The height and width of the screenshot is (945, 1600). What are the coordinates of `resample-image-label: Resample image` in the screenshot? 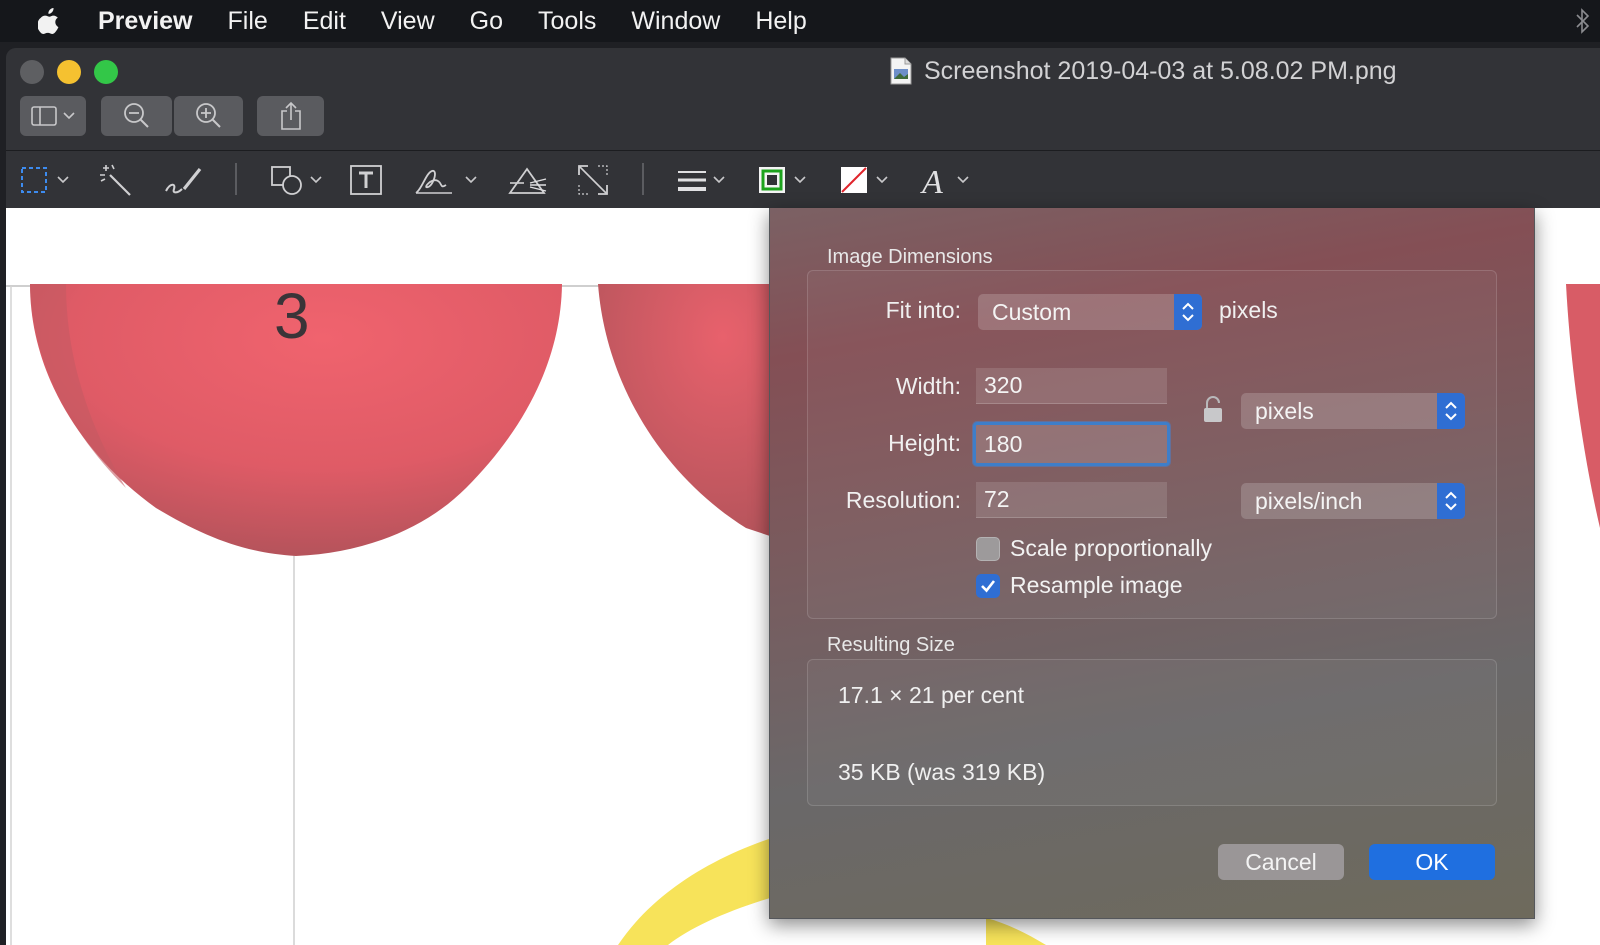 It's located at (1096, 585).